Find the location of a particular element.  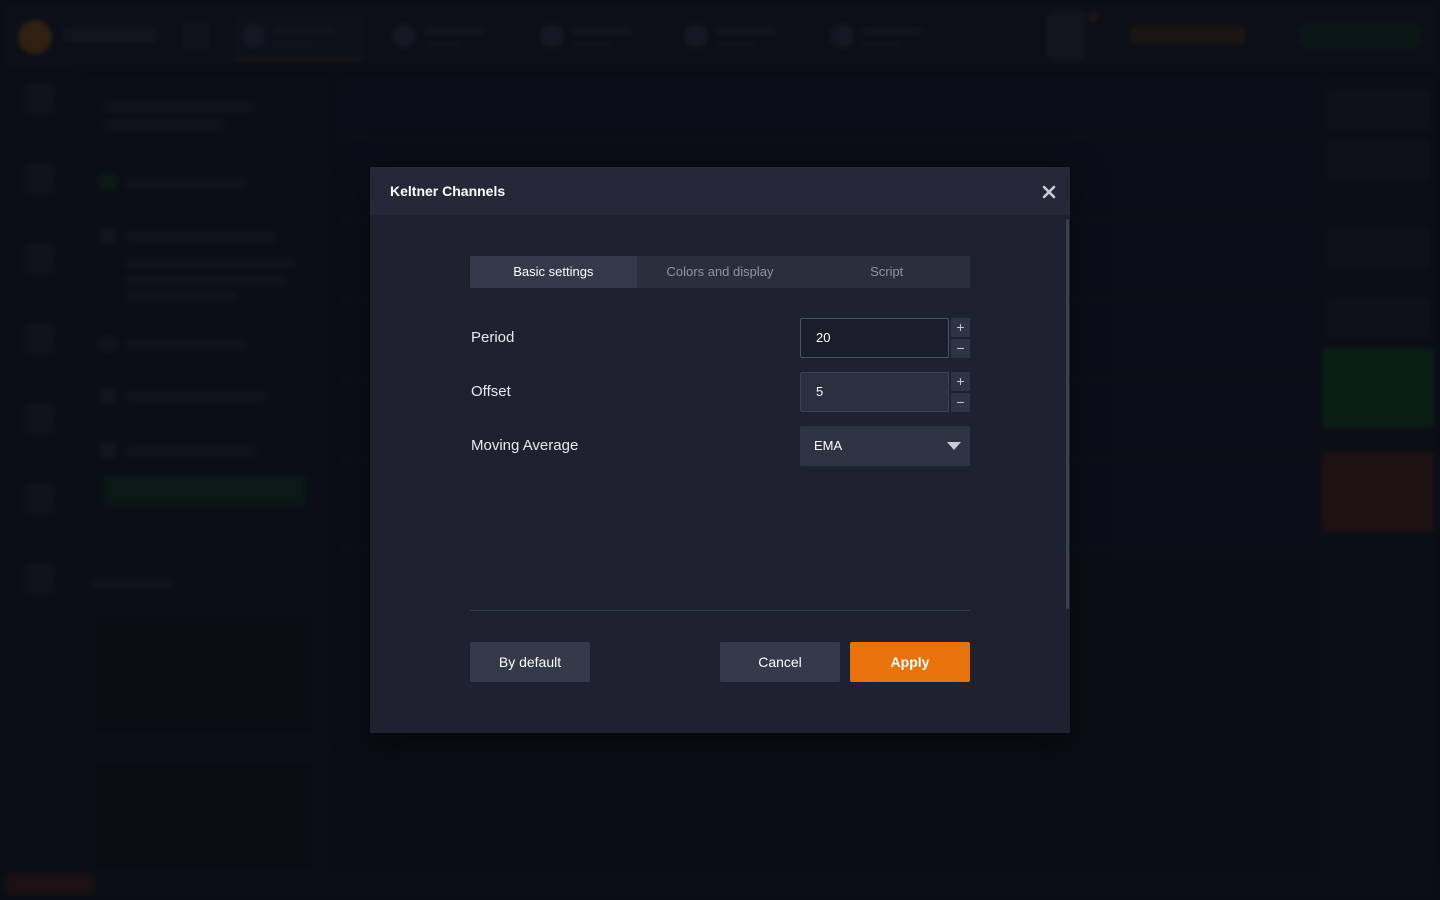

divider is located at coordinates (720, 610).